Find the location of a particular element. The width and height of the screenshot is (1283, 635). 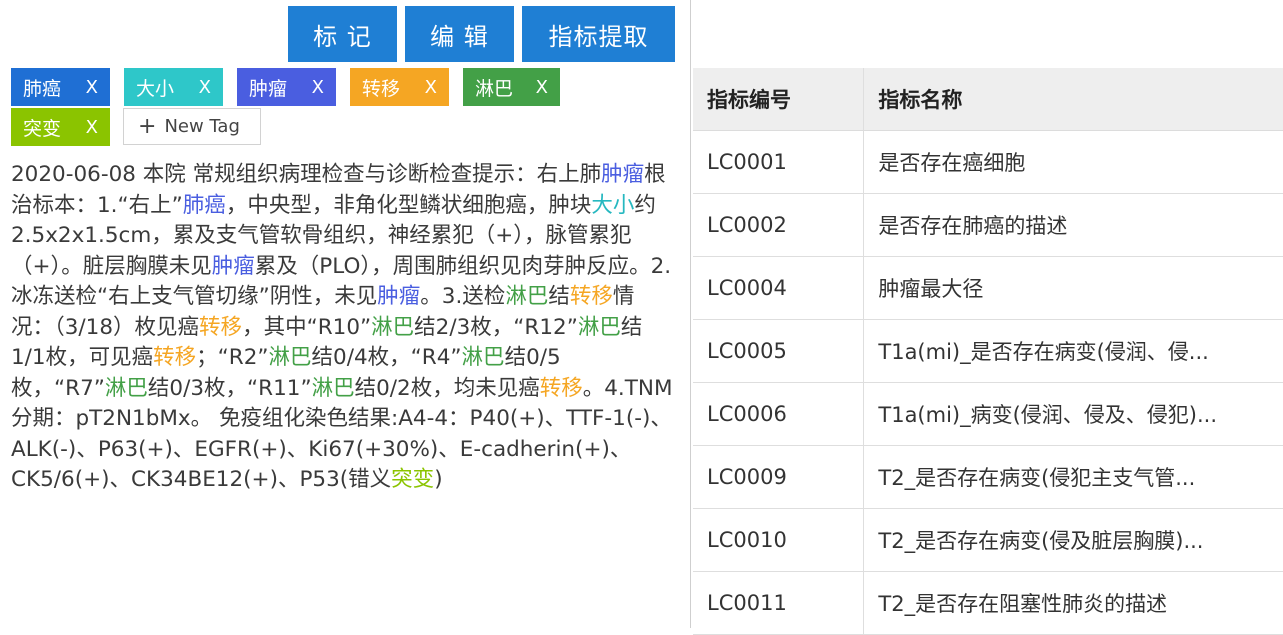

tag-label: 肿瘤 is located at coordinates (268, 88).